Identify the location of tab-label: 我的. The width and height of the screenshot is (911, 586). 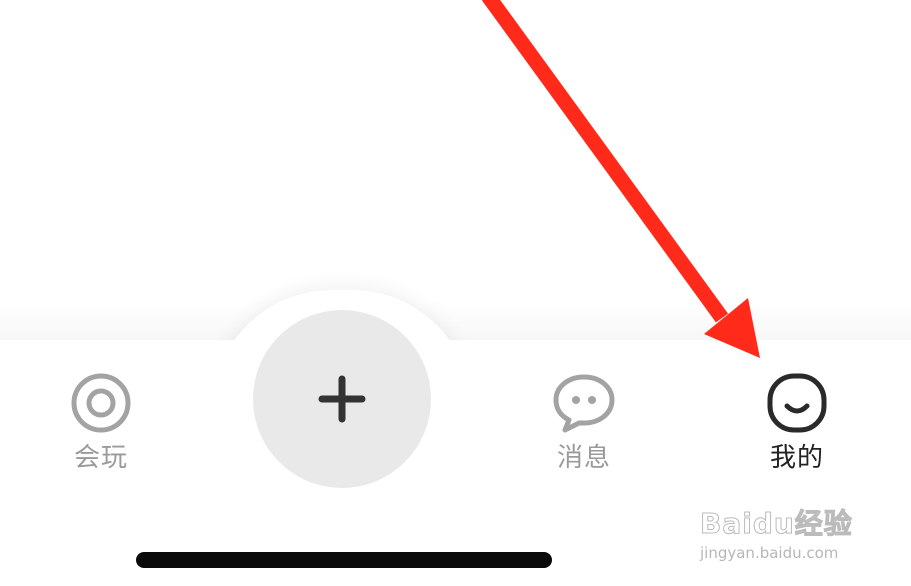
(796, 458).